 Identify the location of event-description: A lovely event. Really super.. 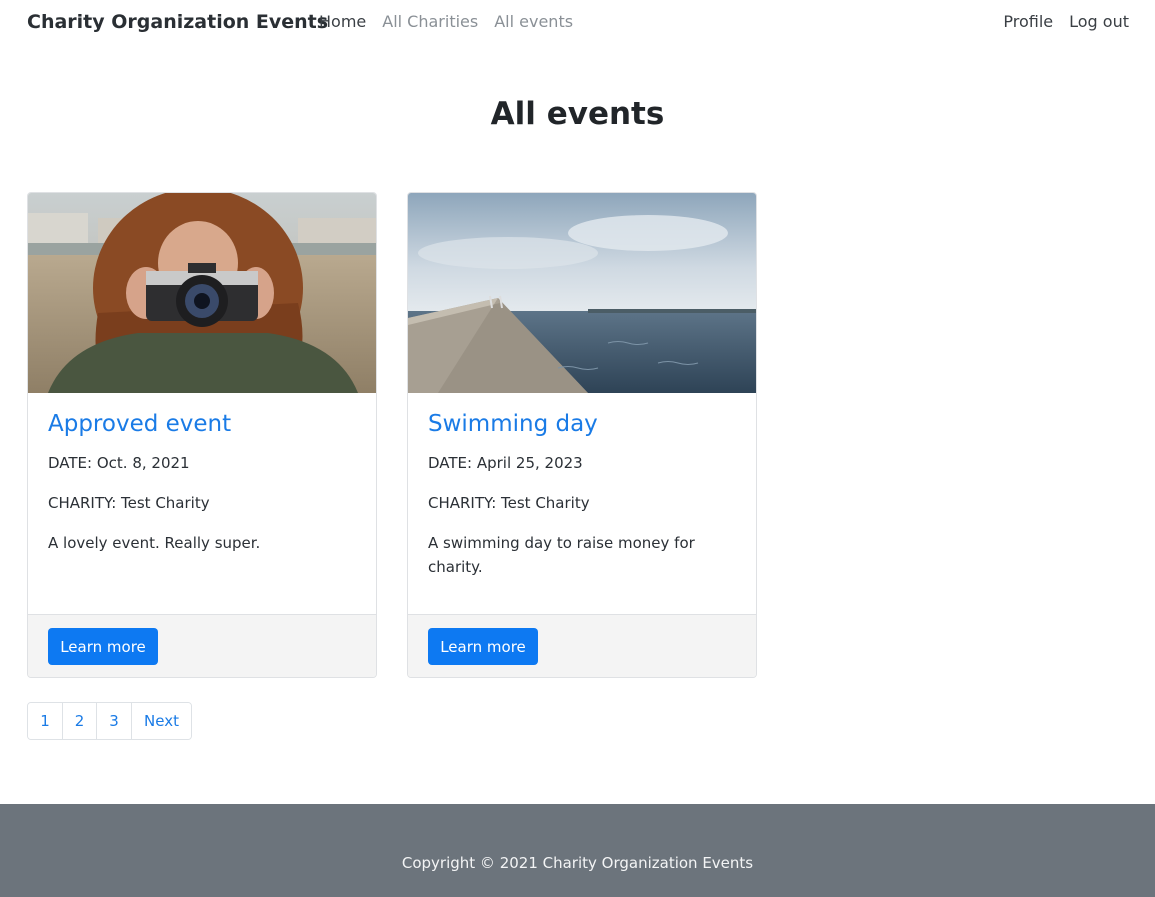
(154, 543).